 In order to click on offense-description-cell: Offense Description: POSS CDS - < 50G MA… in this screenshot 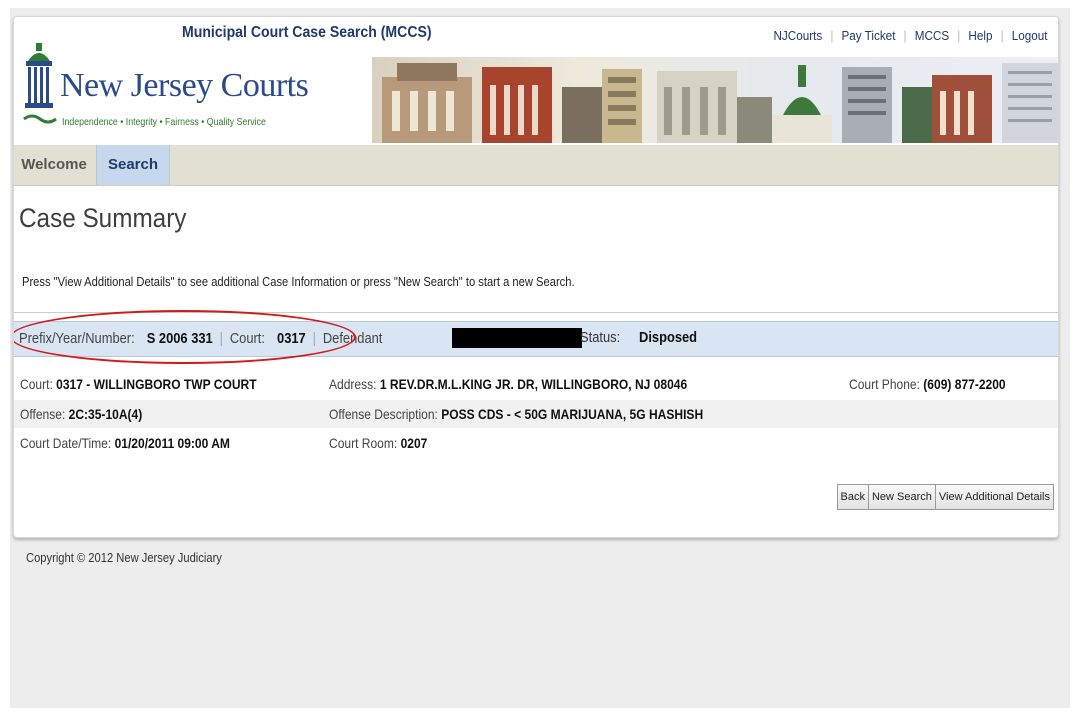, I will do `click(516, 414)`.